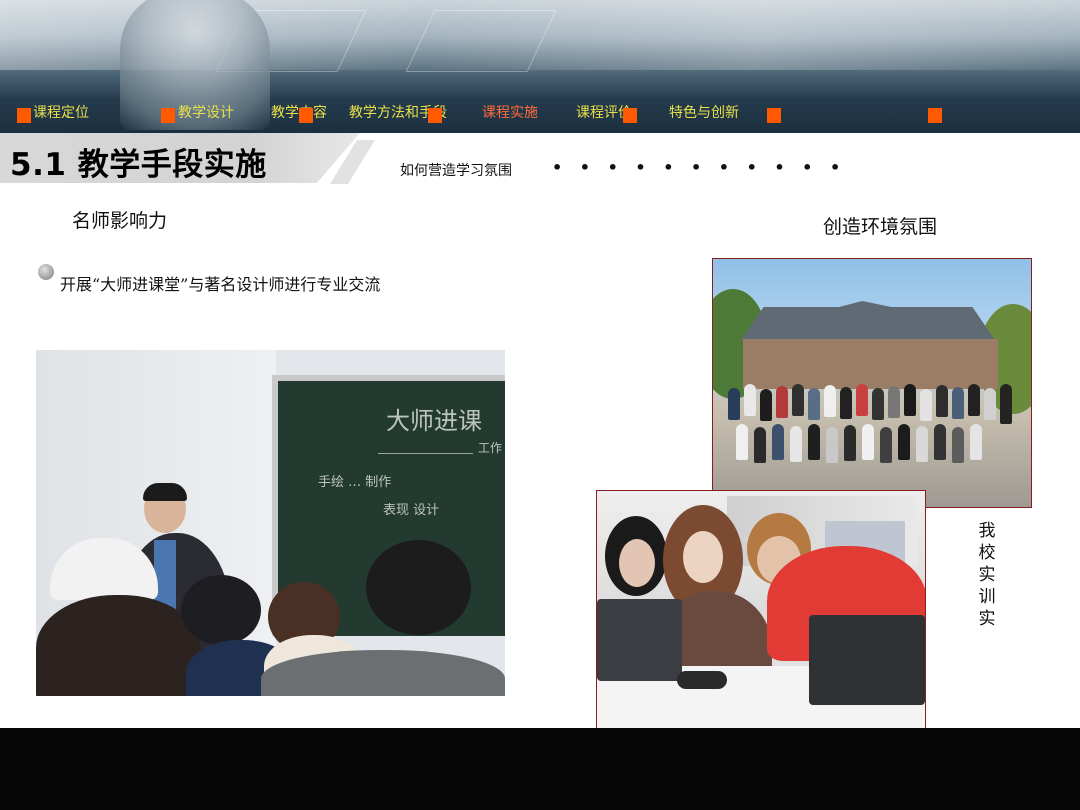  I want to click on group-outdoor-photo, so click(872, 383).